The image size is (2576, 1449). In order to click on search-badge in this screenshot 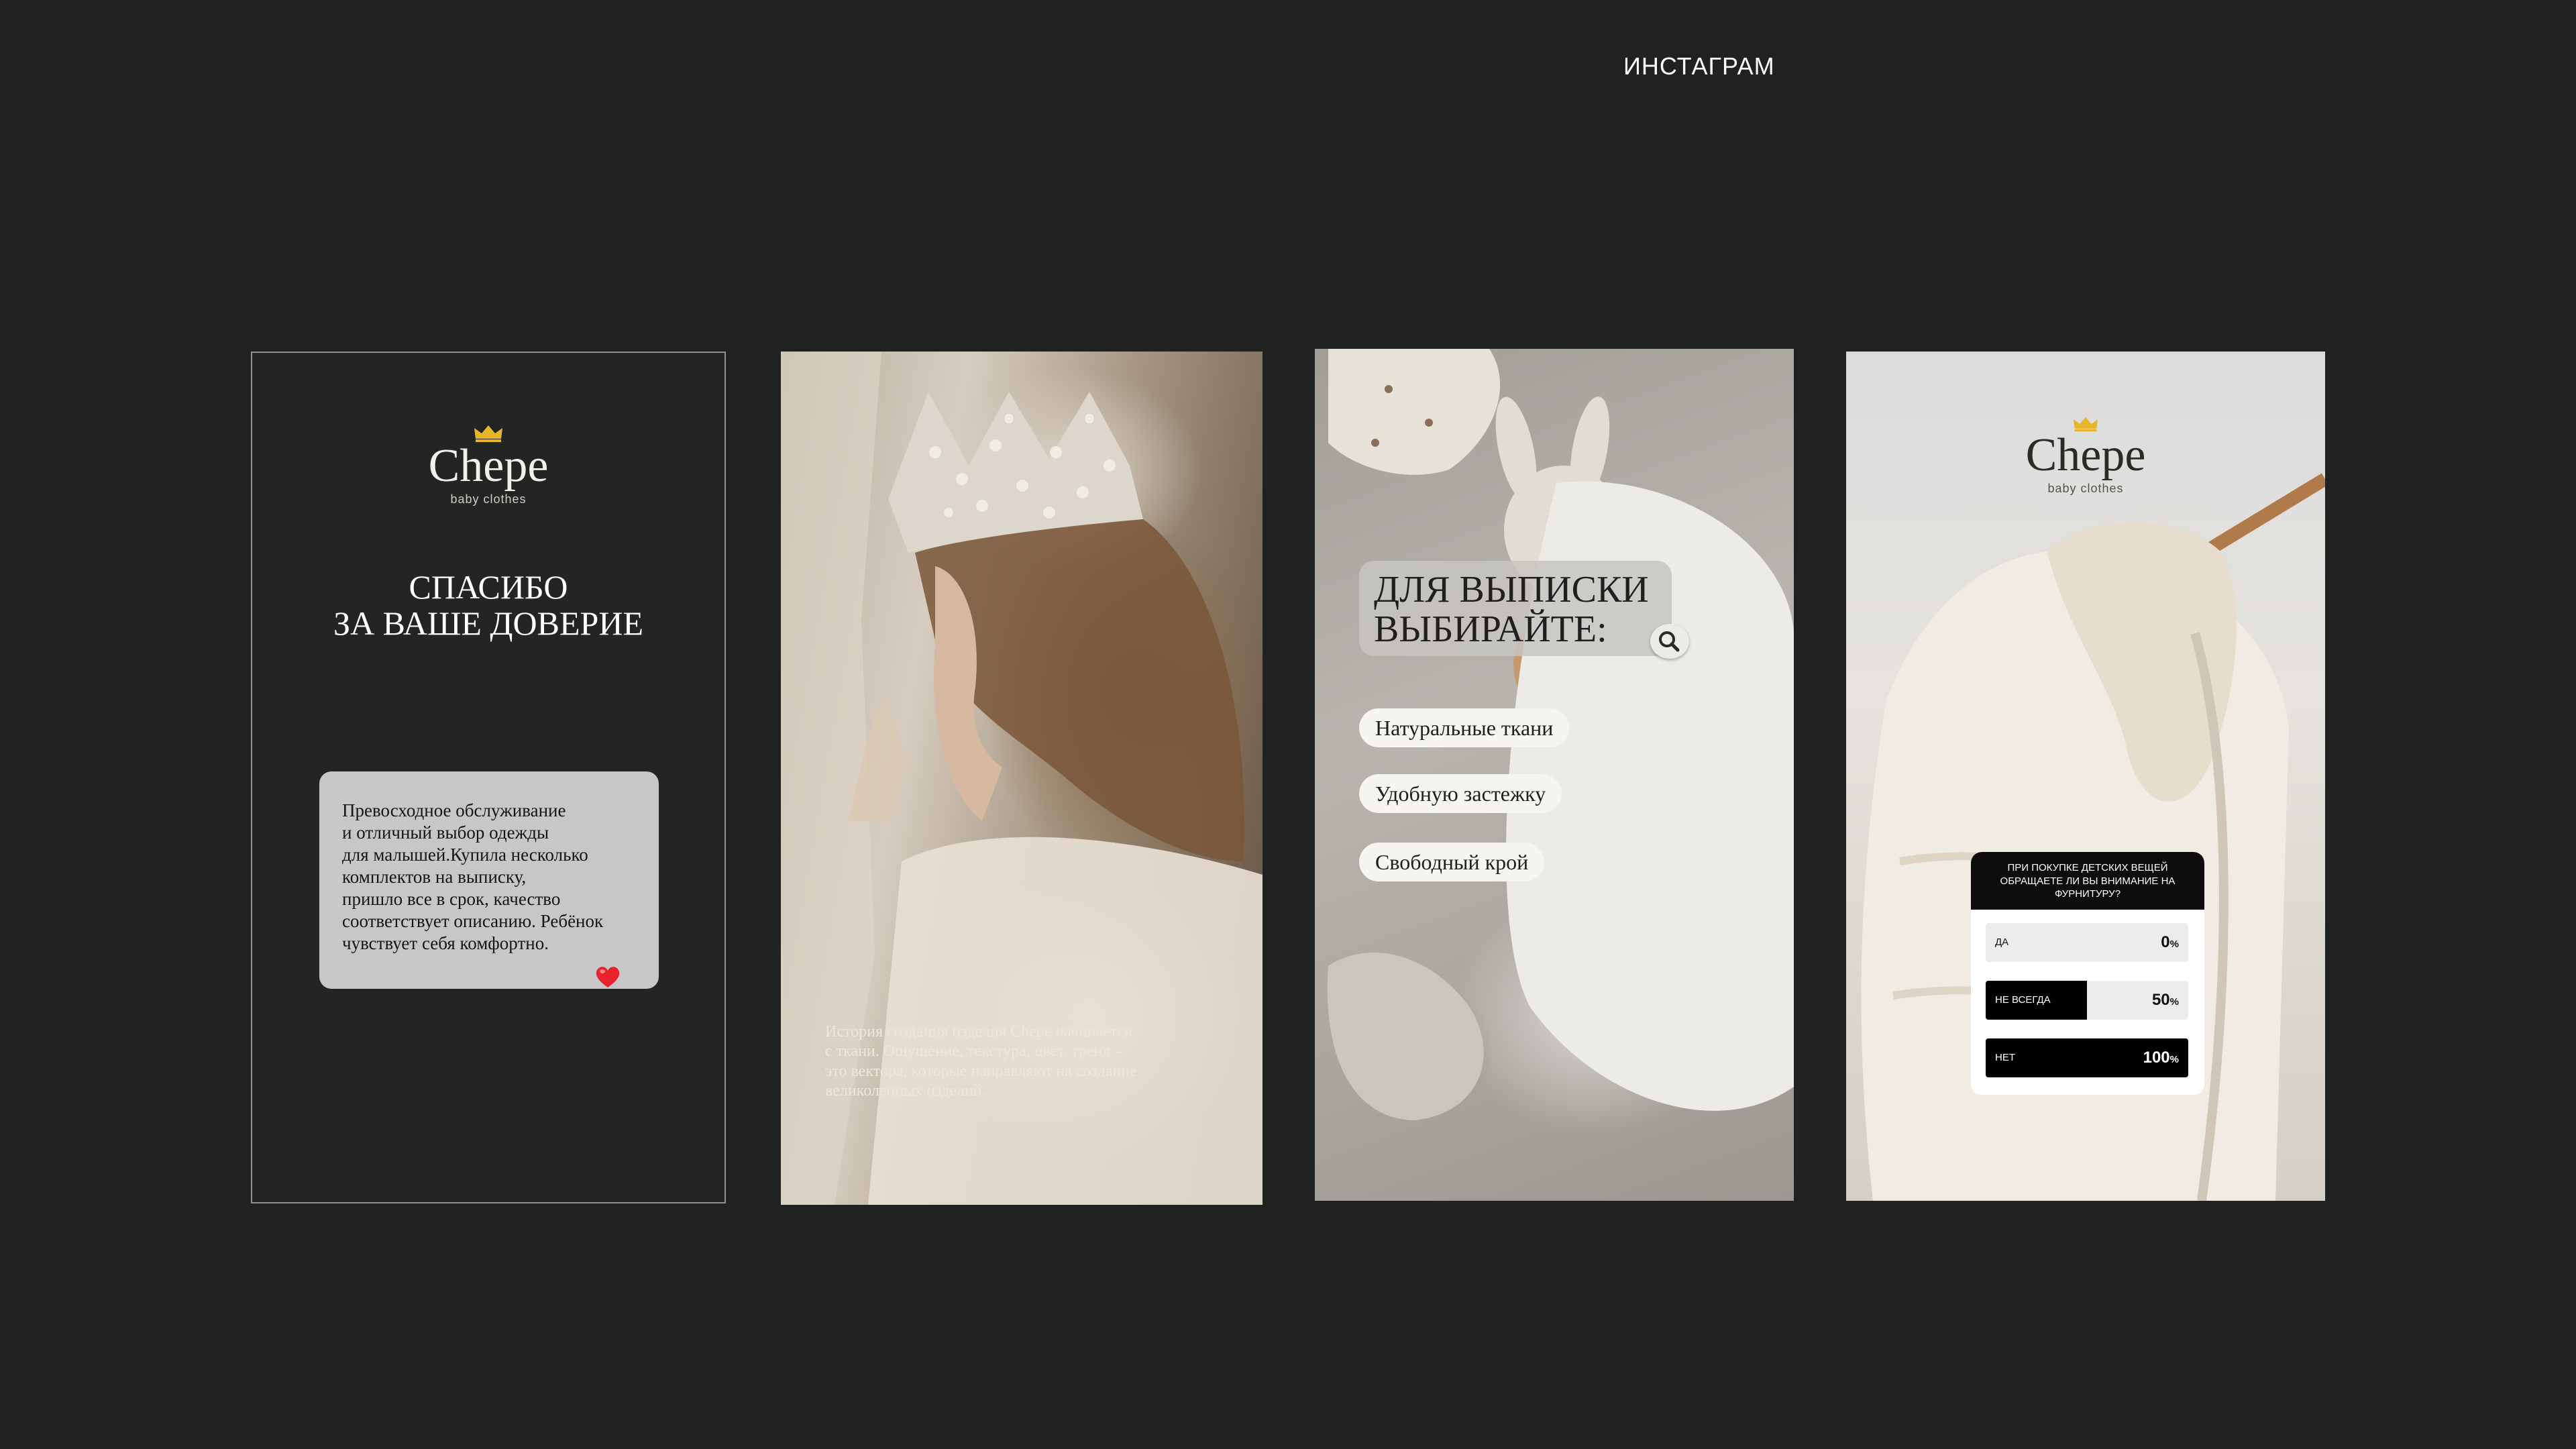, I will do `click(1669, 641)`.